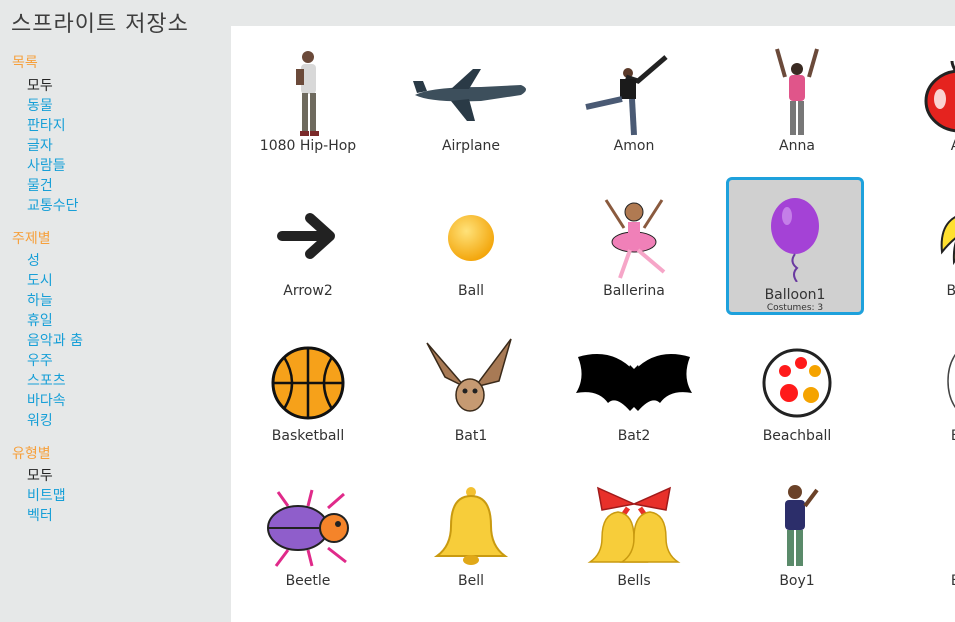 This screenshot has height=622, width=955. What do you see at coordinates (797, 87) in the screenshot?
I see `anna-girl-icon` at bounding box center [797, 87].